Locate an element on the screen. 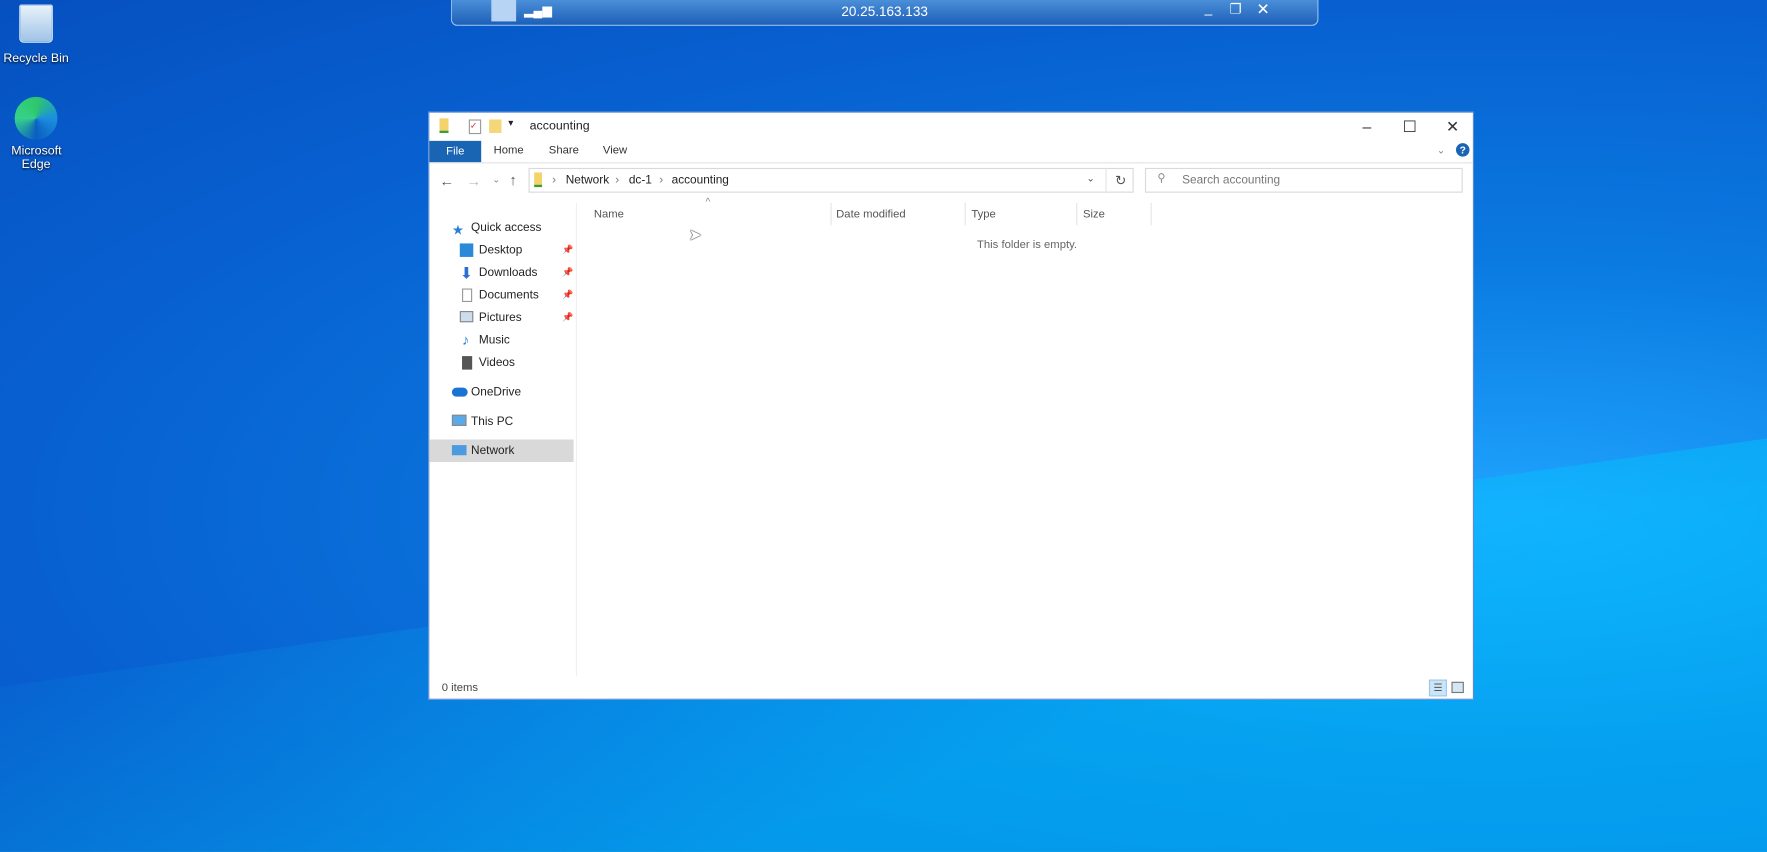 This screenshot has width=1767, height=852. document-icon is located at coordinates (467, 295).